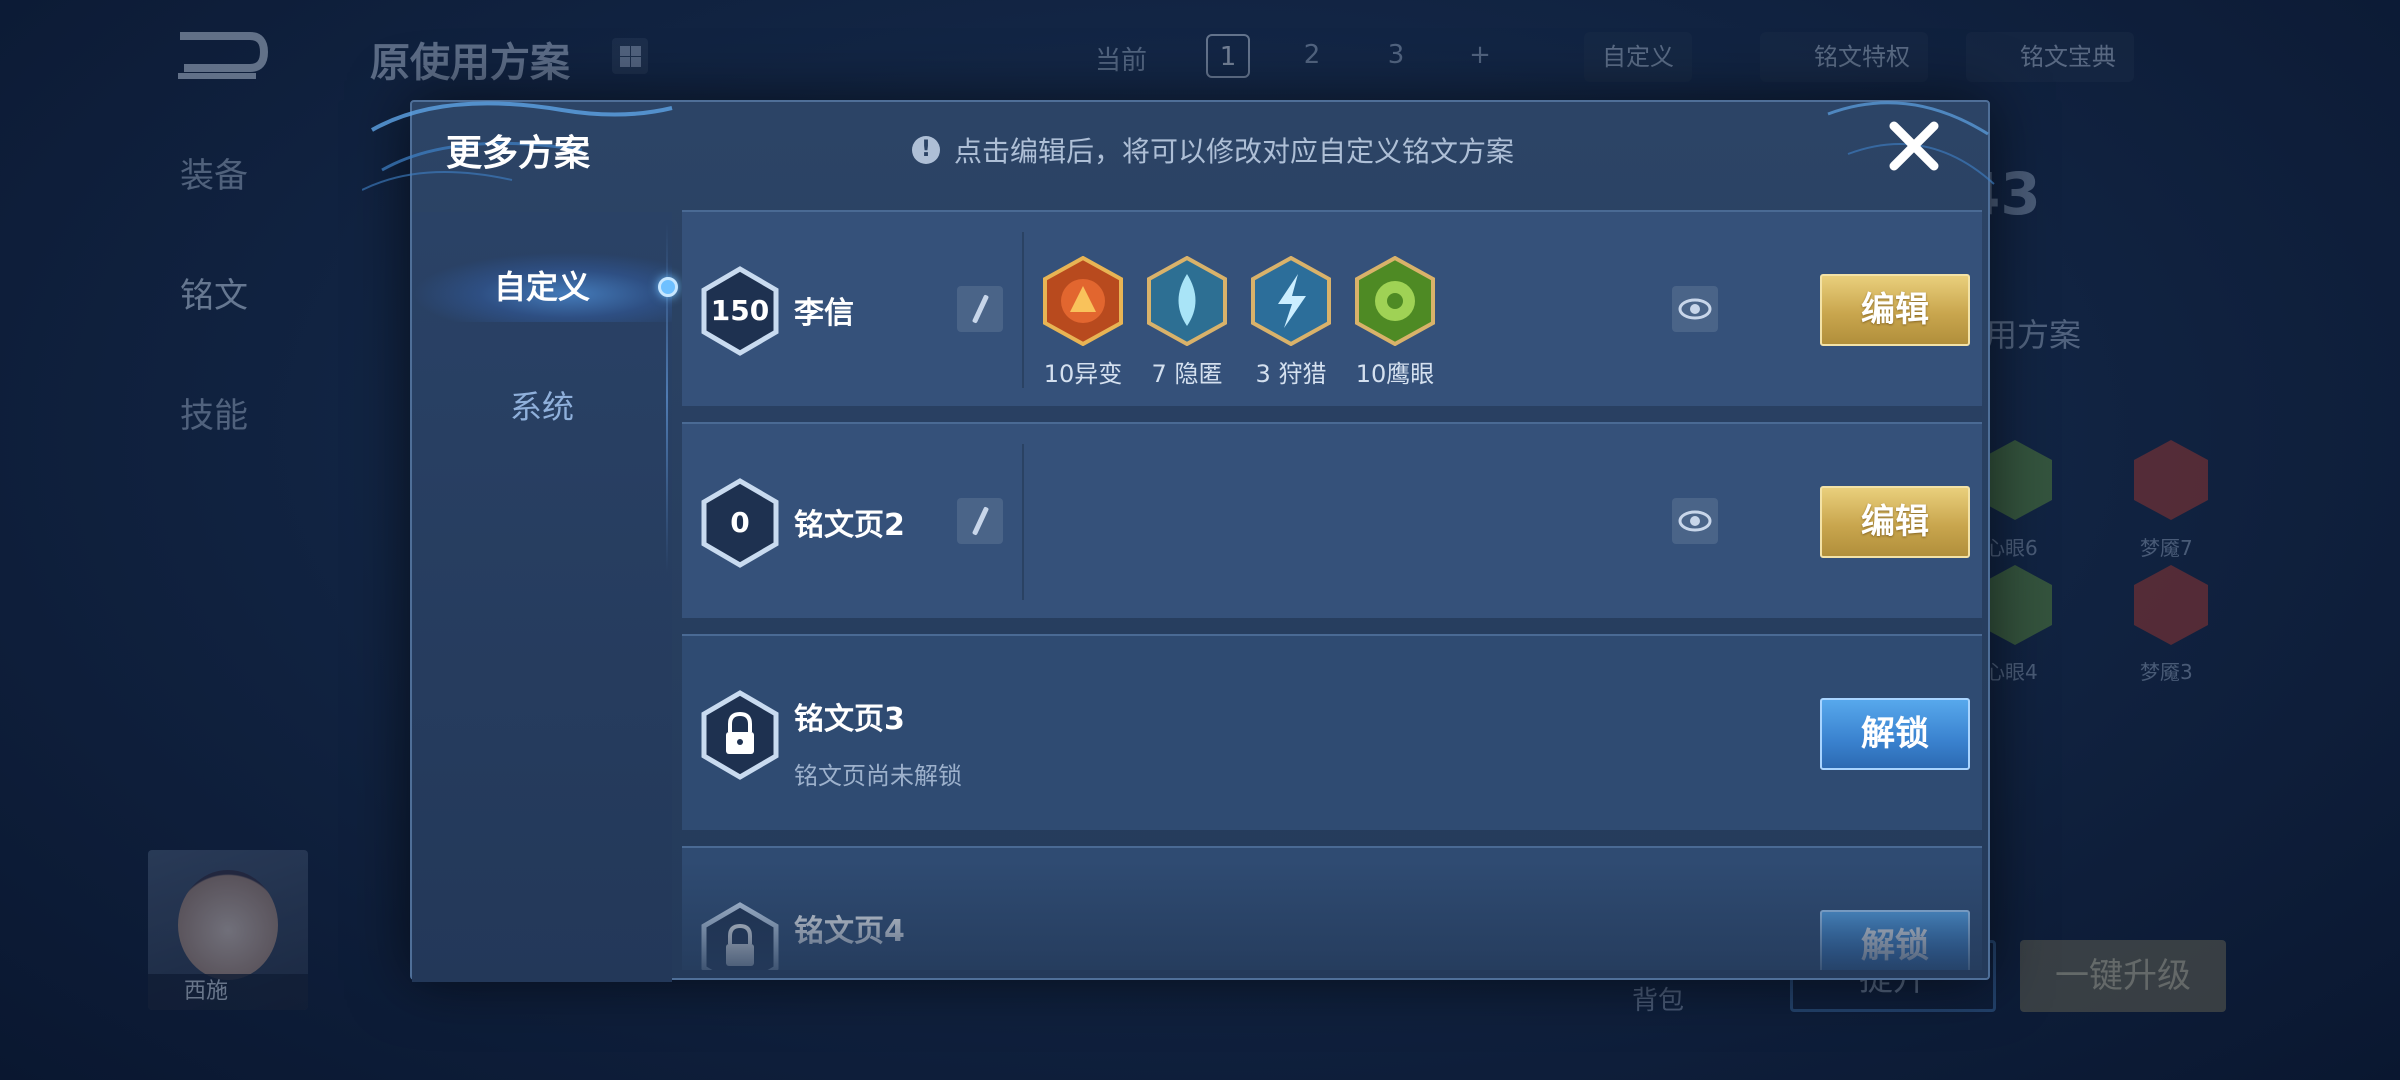 This screenshot has width=2400, height=1080. I want to click on plan-name: 铭文页4, so click(849, 931).